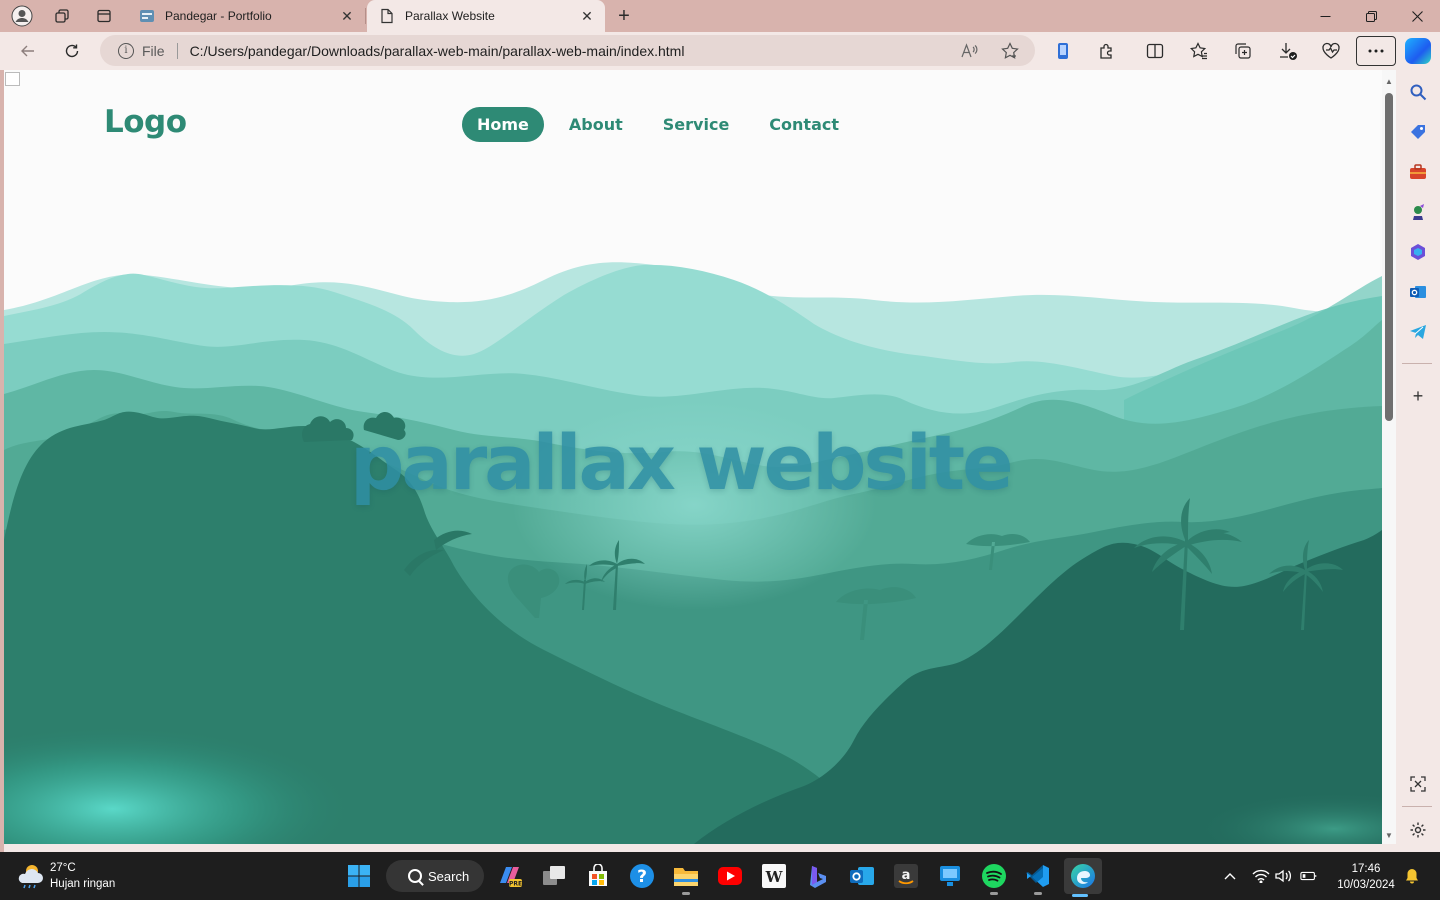 The height and width of the screenshot is (900, 1440). I want to click on outlook-icon, so click(1418, 292).